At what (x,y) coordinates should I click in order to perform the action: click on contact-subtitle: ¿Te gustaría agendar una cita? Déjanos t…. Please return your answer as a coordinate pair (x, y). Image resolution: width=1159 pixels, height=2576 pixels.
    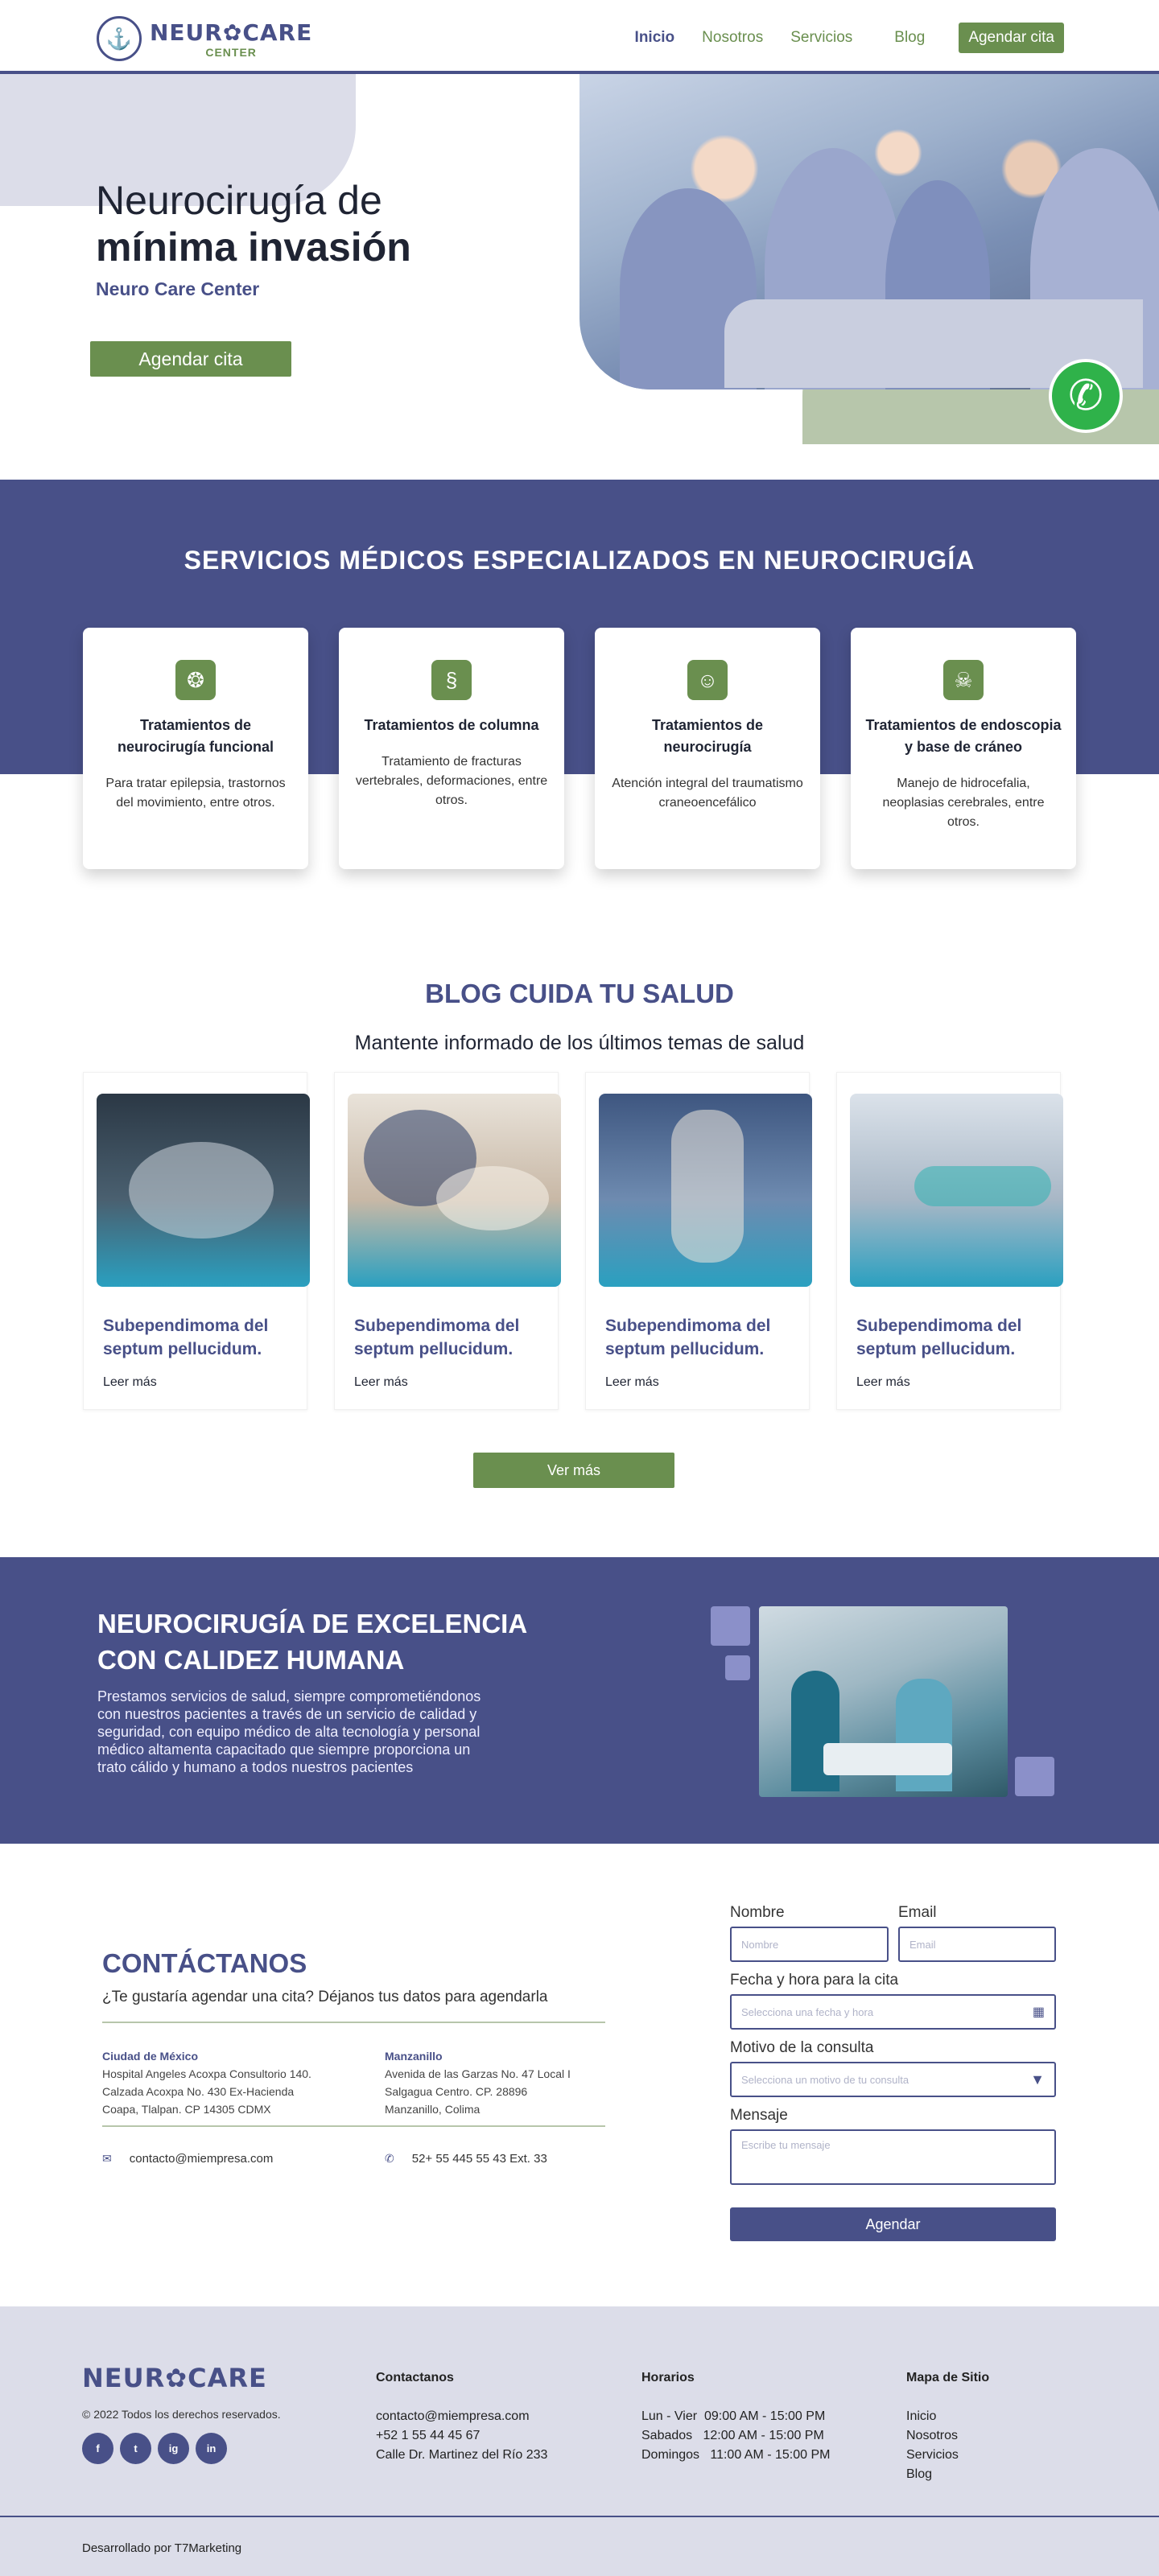
    Looking at the image, I should click on (325, 1997).